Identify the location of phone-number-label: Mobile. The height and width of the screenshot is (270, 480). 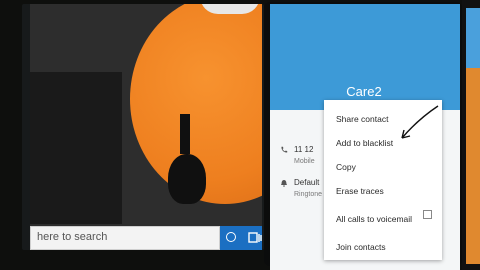
(304, 161).